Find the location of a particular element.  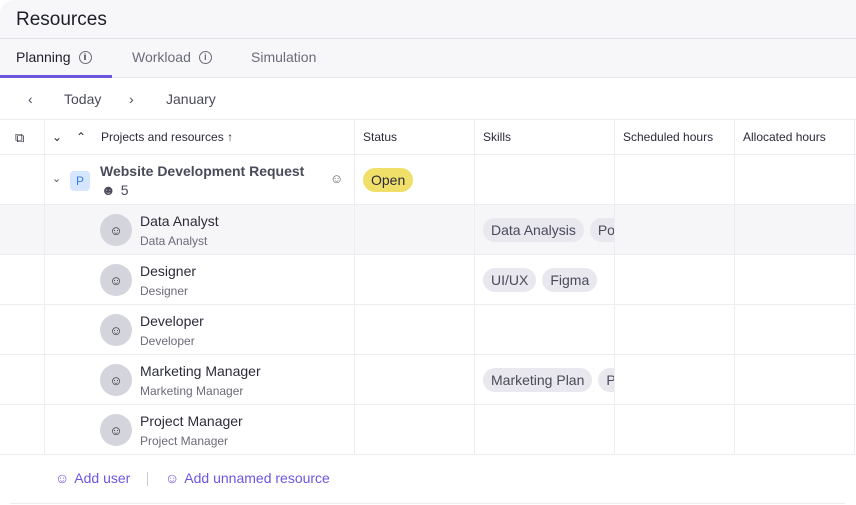

resource-name: Marketing Manager is located at coordinates (200, 371).